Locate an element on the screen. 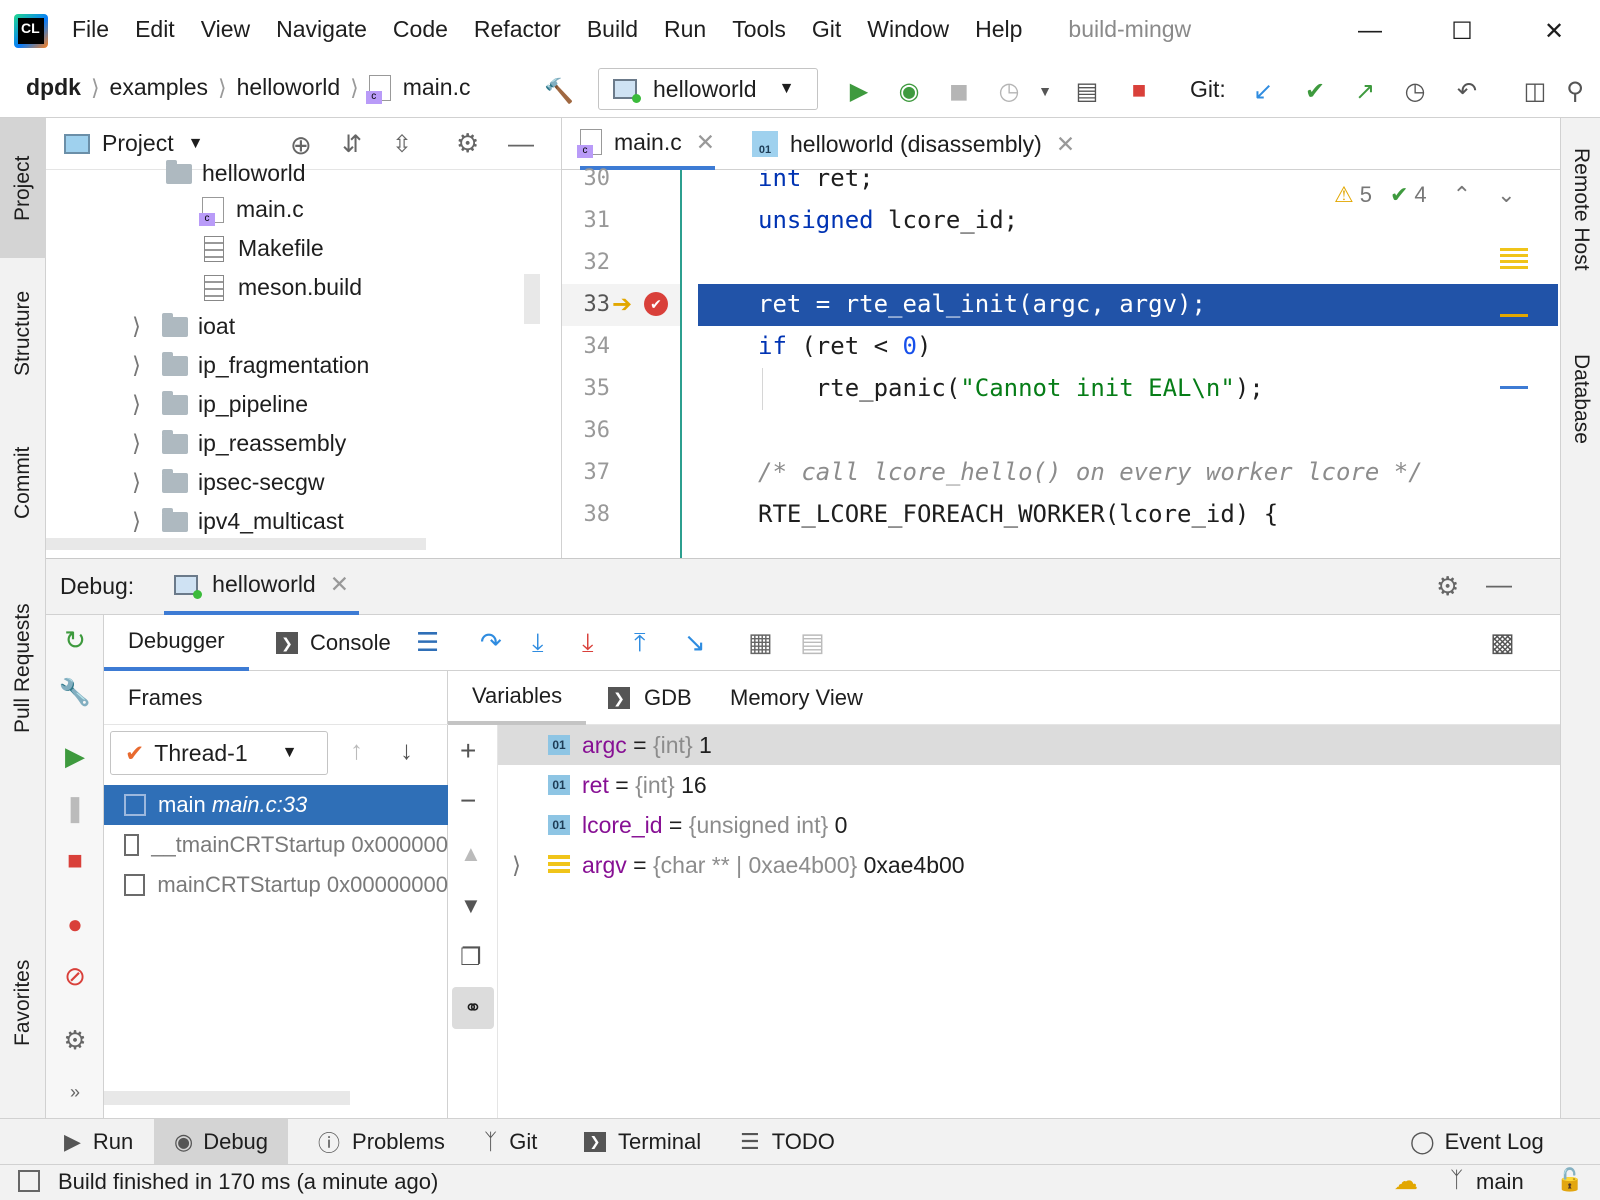  frame-down-icon: ↓ is located at coordinates (406, 750).